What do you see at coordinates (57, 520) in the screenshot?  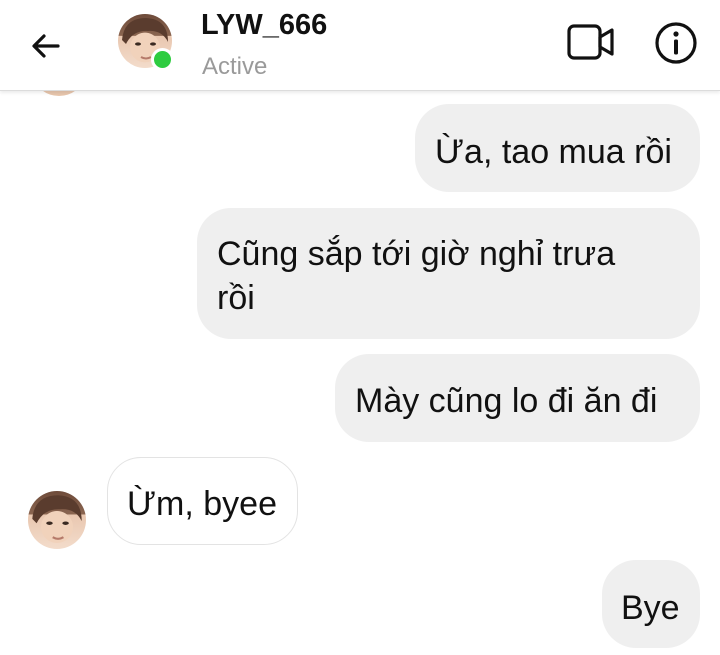 I see `sender-avatar` at bounding box center [57, 520].